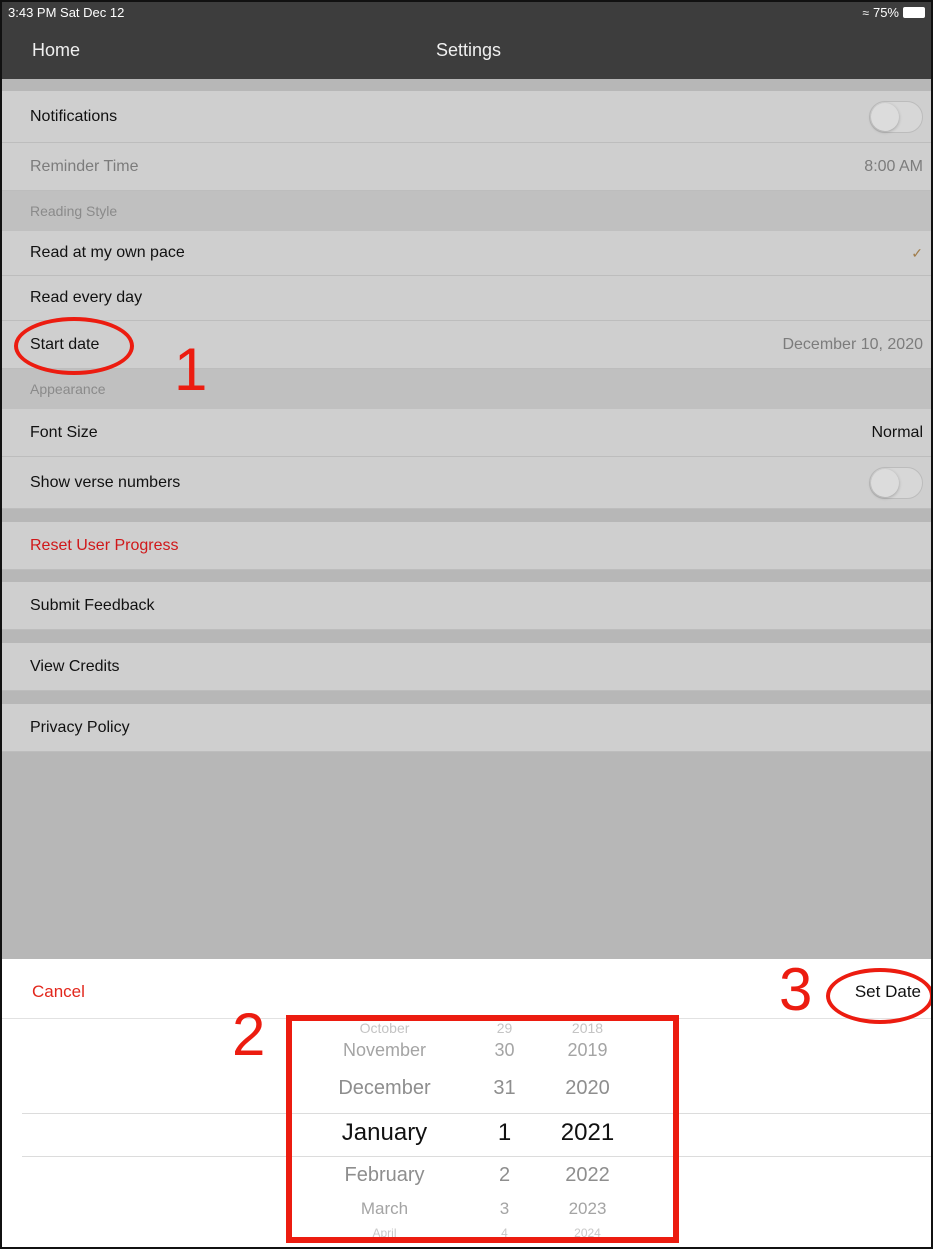  I want to click on navigation-bar: 3:43 PM Sat Dec 12 ≈ 75% Home Settings, so click(466, 40).